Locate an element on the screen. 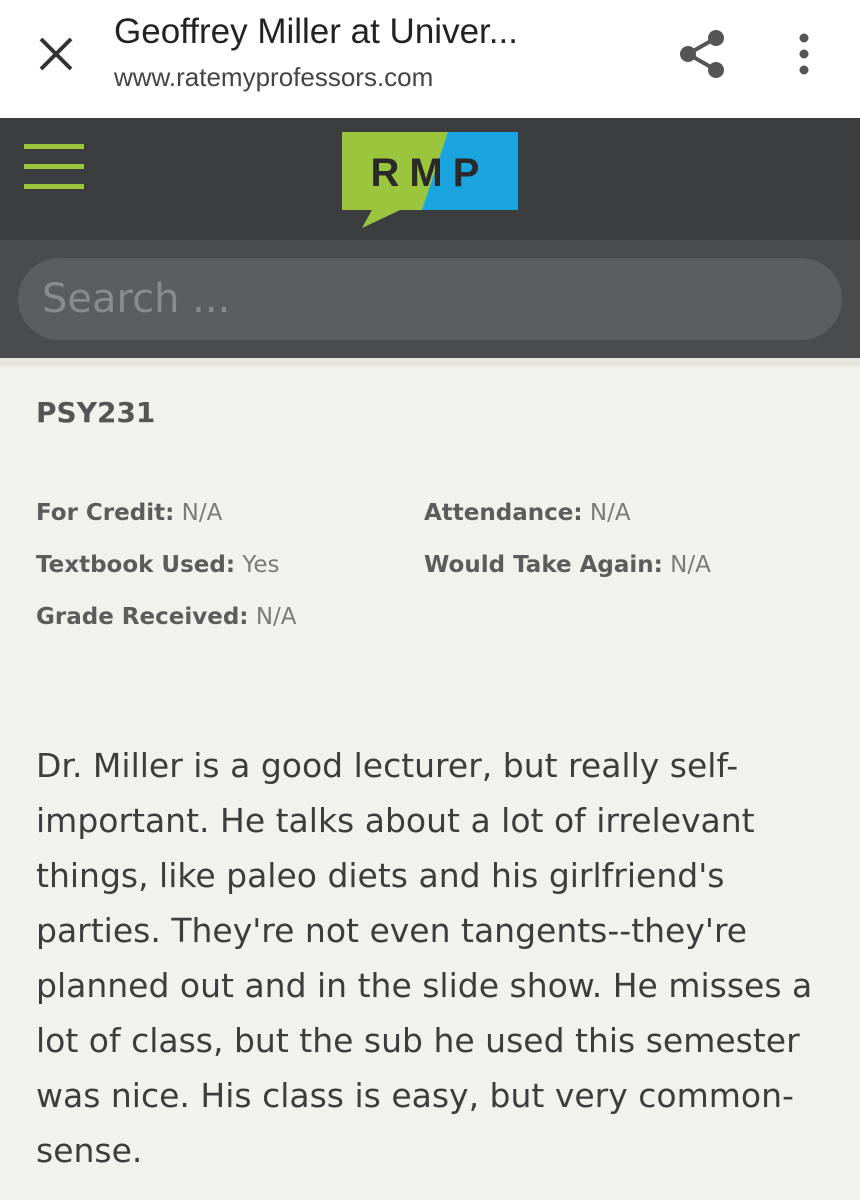 This screenshot has width=860, height=1200. rmp-logo: RMP is located at coordinates (430, 180).